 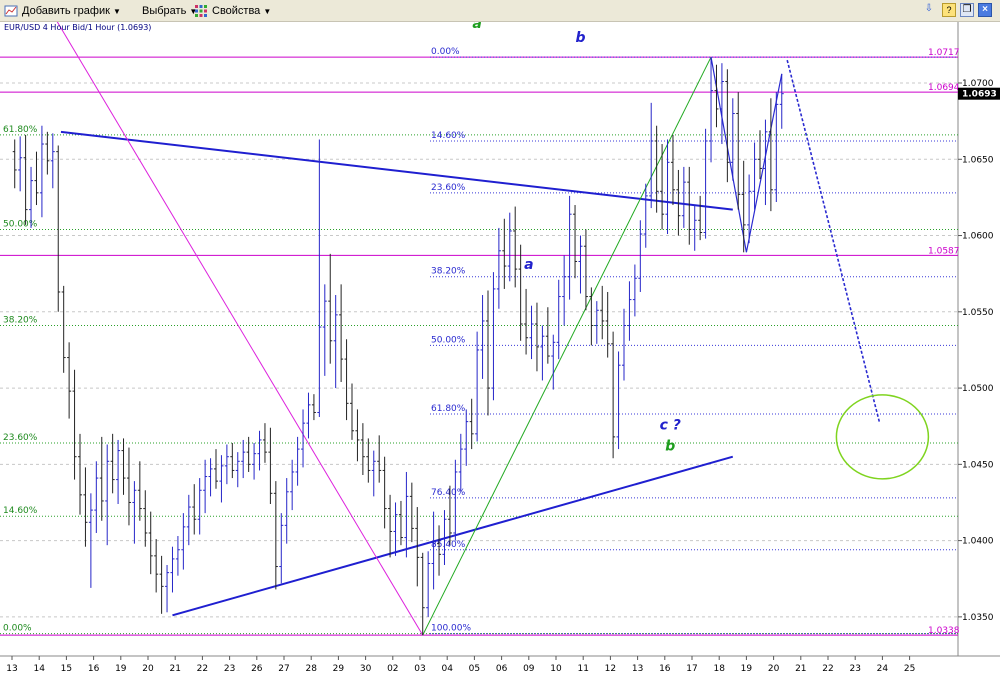 What do you see at coordinates (944, 88) in the screenshot?
I see `level-price-label: 1.0694` at bounding box center [944, 88].